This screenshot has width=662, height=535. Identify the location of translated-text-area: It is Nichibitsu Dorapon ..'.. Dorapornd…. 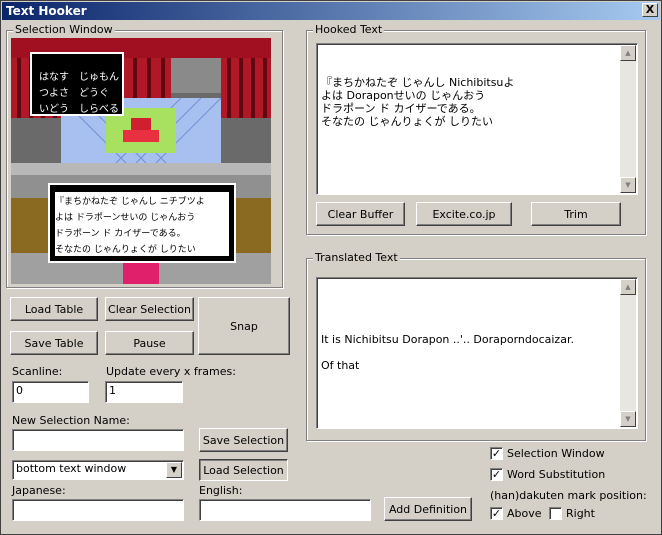
(477, 353).